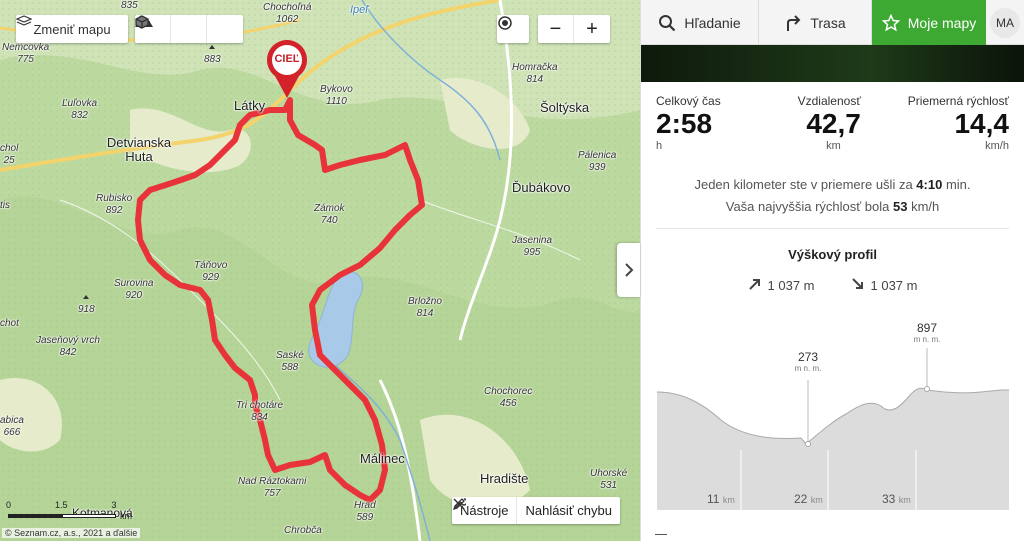  Describe the element at coordinates (329, 214) in the screenshot. I see `peak-label: Zámok 740` at that location.